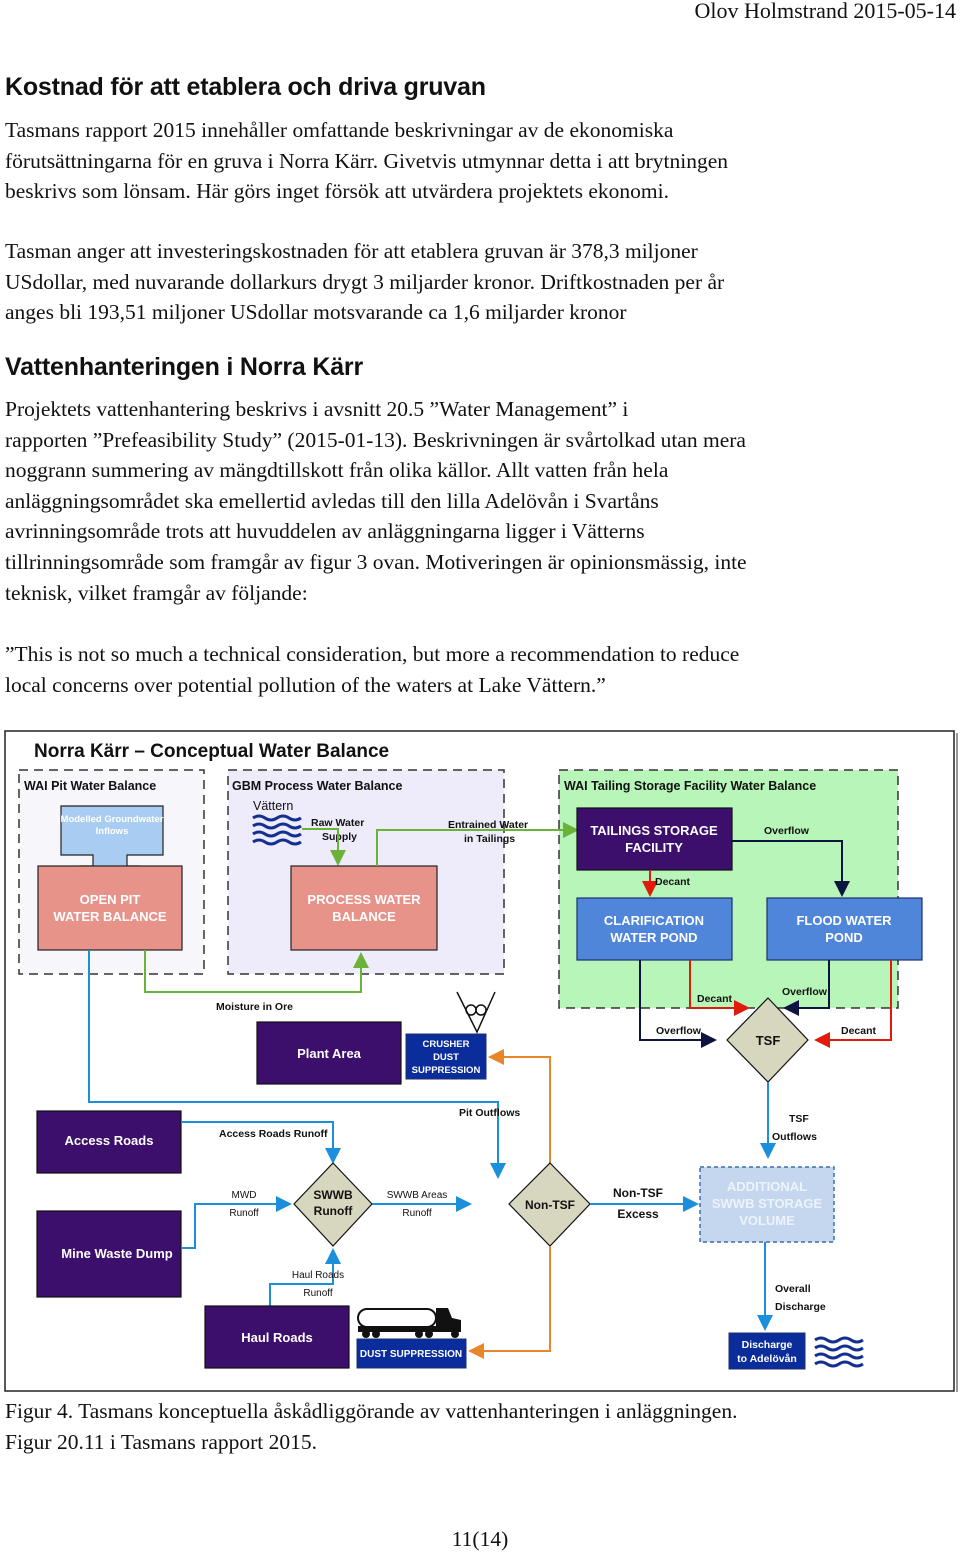 The width and height of the screenshot is (960, 1559). Describe the element at coordinates (333, 1195) in the screenshot. I see `swwb-node-label: SWWB` at that location.